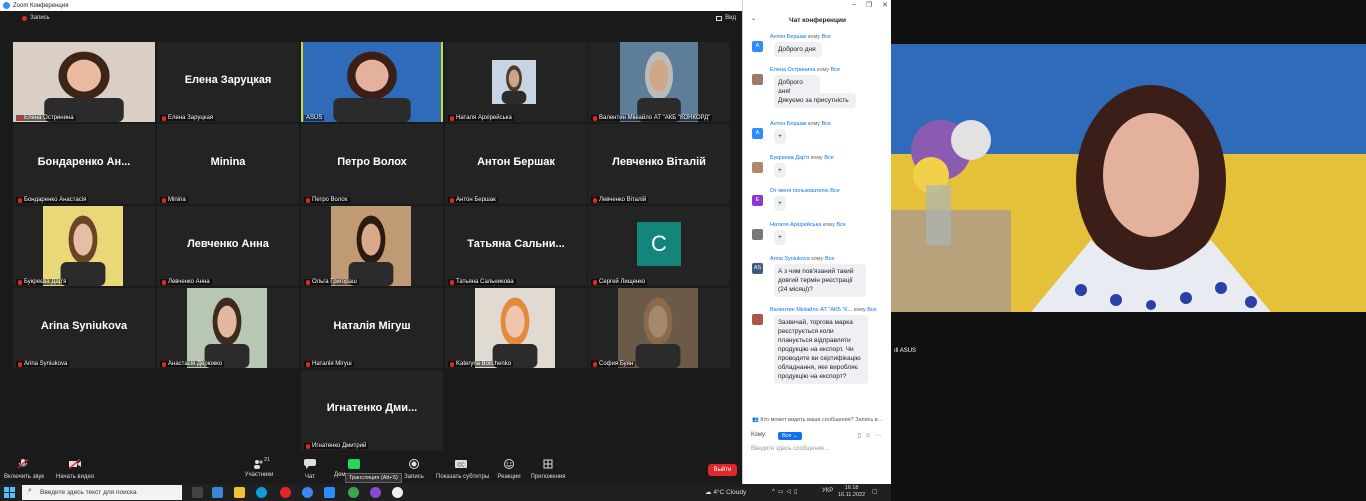  I want to click on chat-message-header: Букреева Дар'я кому Все, so click(802, 158).